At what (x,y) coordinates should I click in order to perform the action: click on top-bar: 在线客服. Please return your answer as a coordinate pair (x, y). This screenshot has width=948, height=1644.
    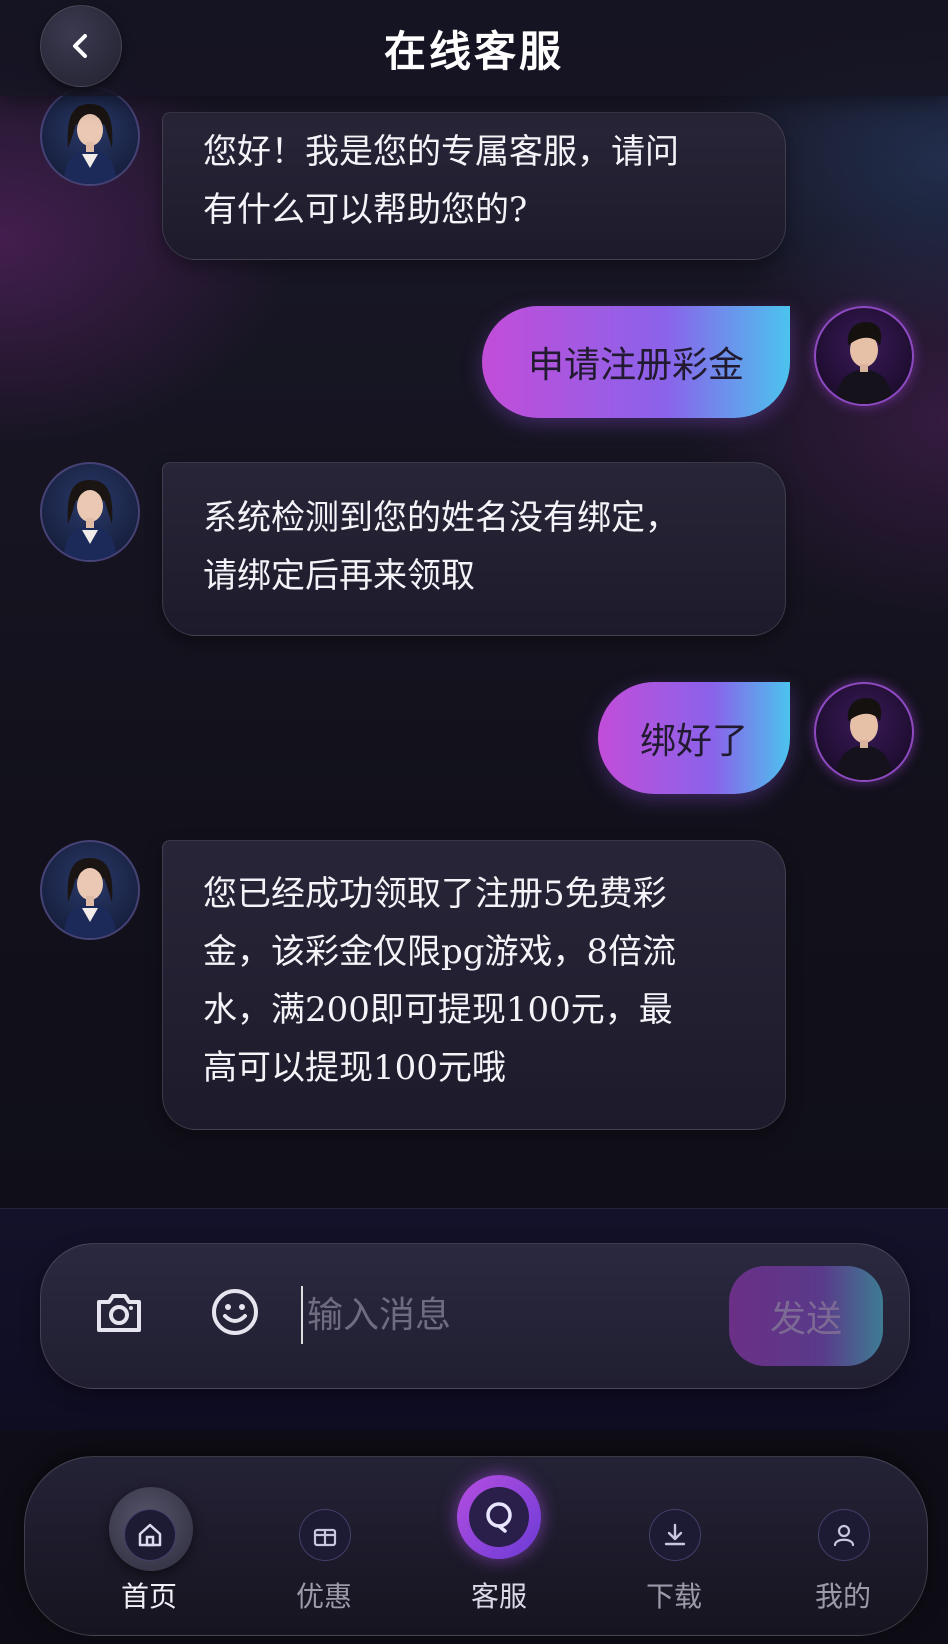
    Looking at the image, I should click on (474, 48).